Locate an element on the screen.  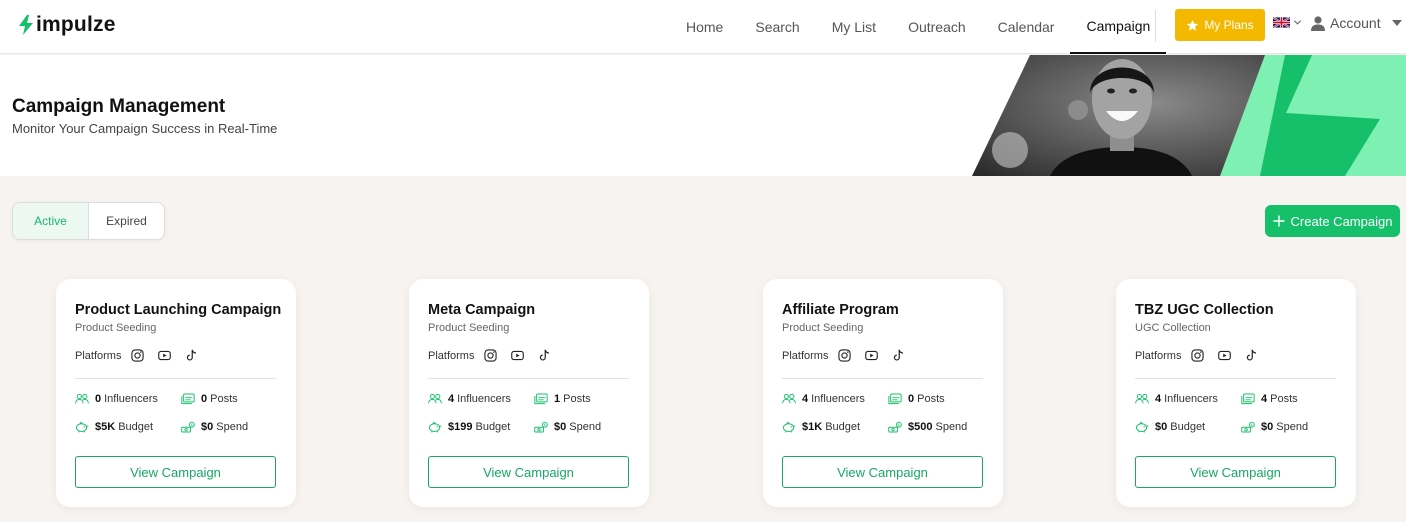
spend-value: $500 is located at coordinates (920, 427).